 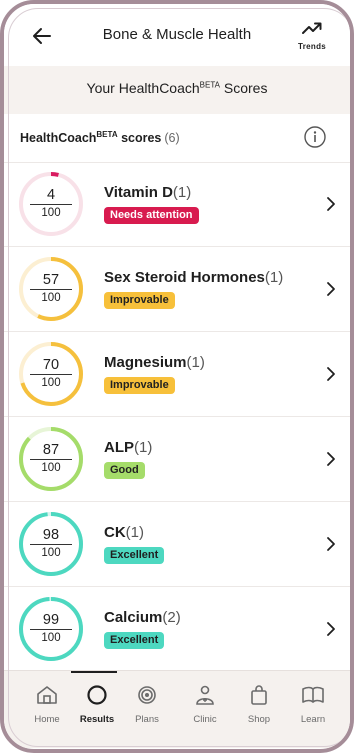 What do you see at coordinates (177, 459) in the screenshot?
I see `score-row: 87 100 ALP(1) Good` at bounding box center [177, 459].